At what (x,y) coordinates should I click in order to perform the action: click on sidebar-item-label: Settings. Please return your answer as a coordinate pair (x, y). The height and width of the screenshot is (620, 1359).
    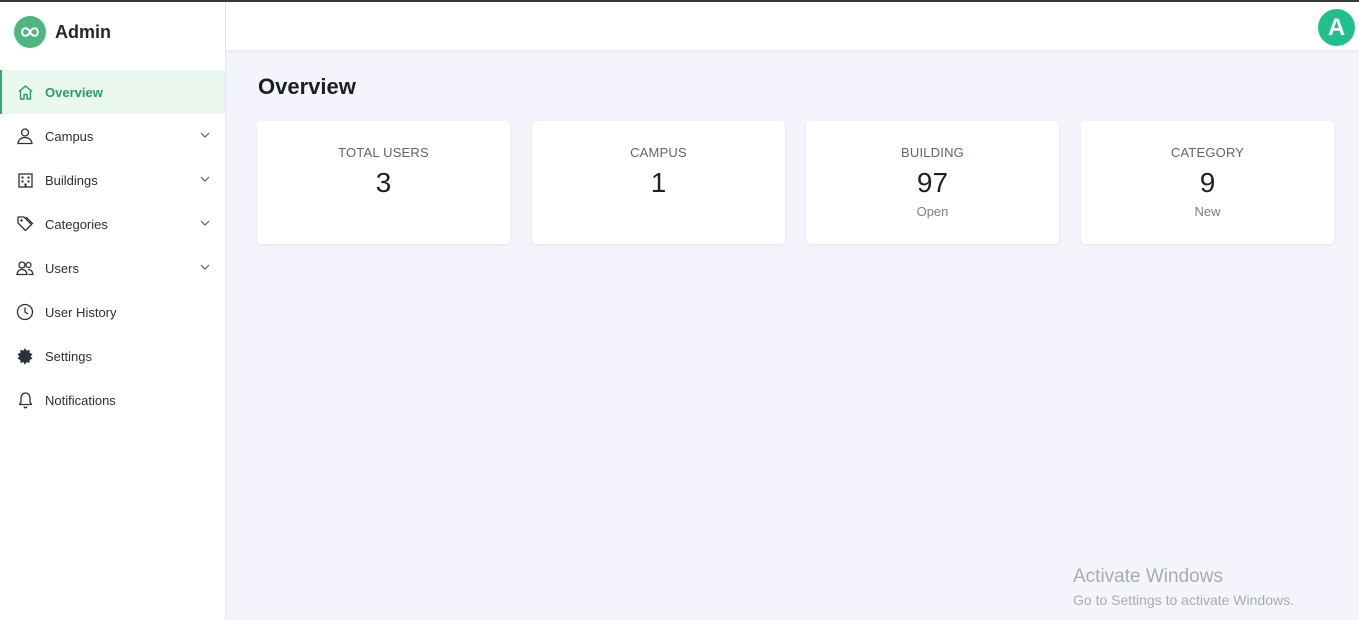
    Looking at the image, I should click on (68, 356).